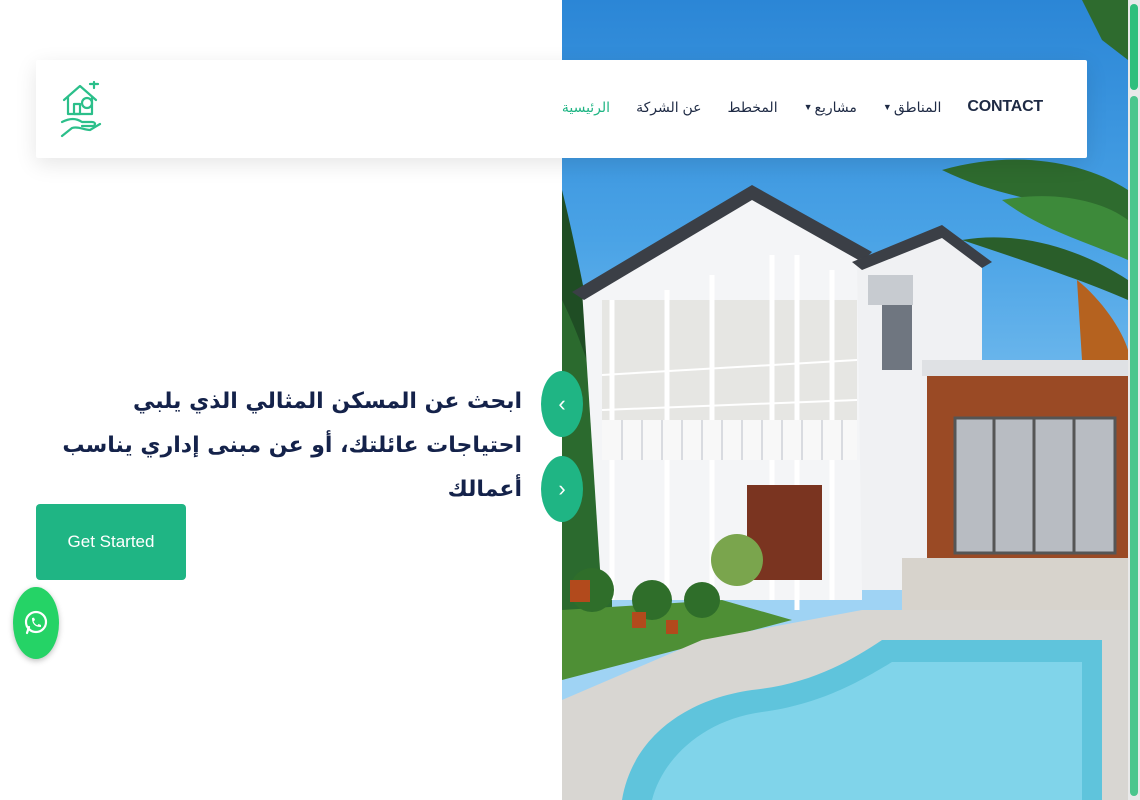  I want to click on chevron-up-icon: ‹, so click(562, 403).